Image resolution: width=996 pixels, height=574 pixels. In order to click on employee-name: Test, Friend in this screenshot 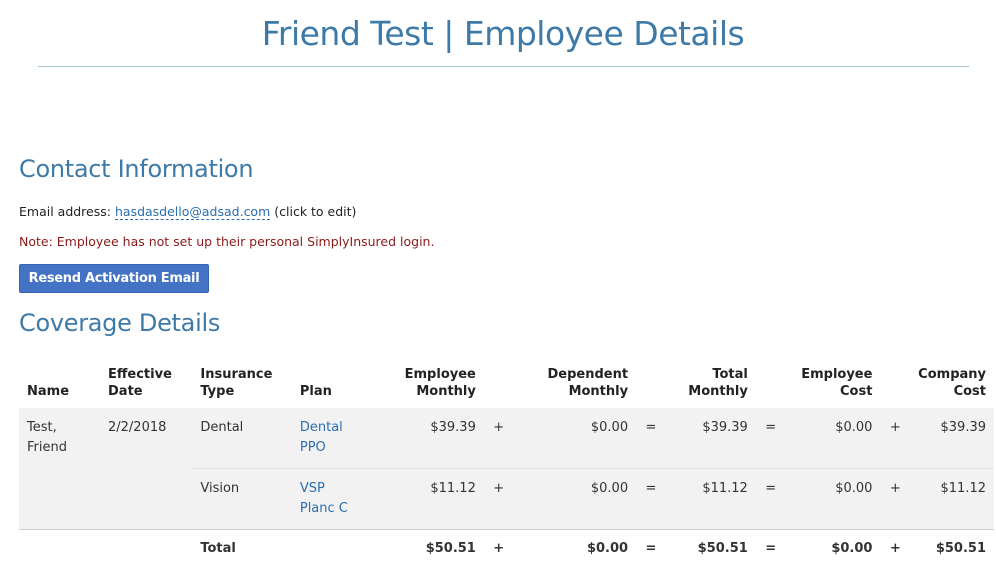, I will do `click(59, 469)`.